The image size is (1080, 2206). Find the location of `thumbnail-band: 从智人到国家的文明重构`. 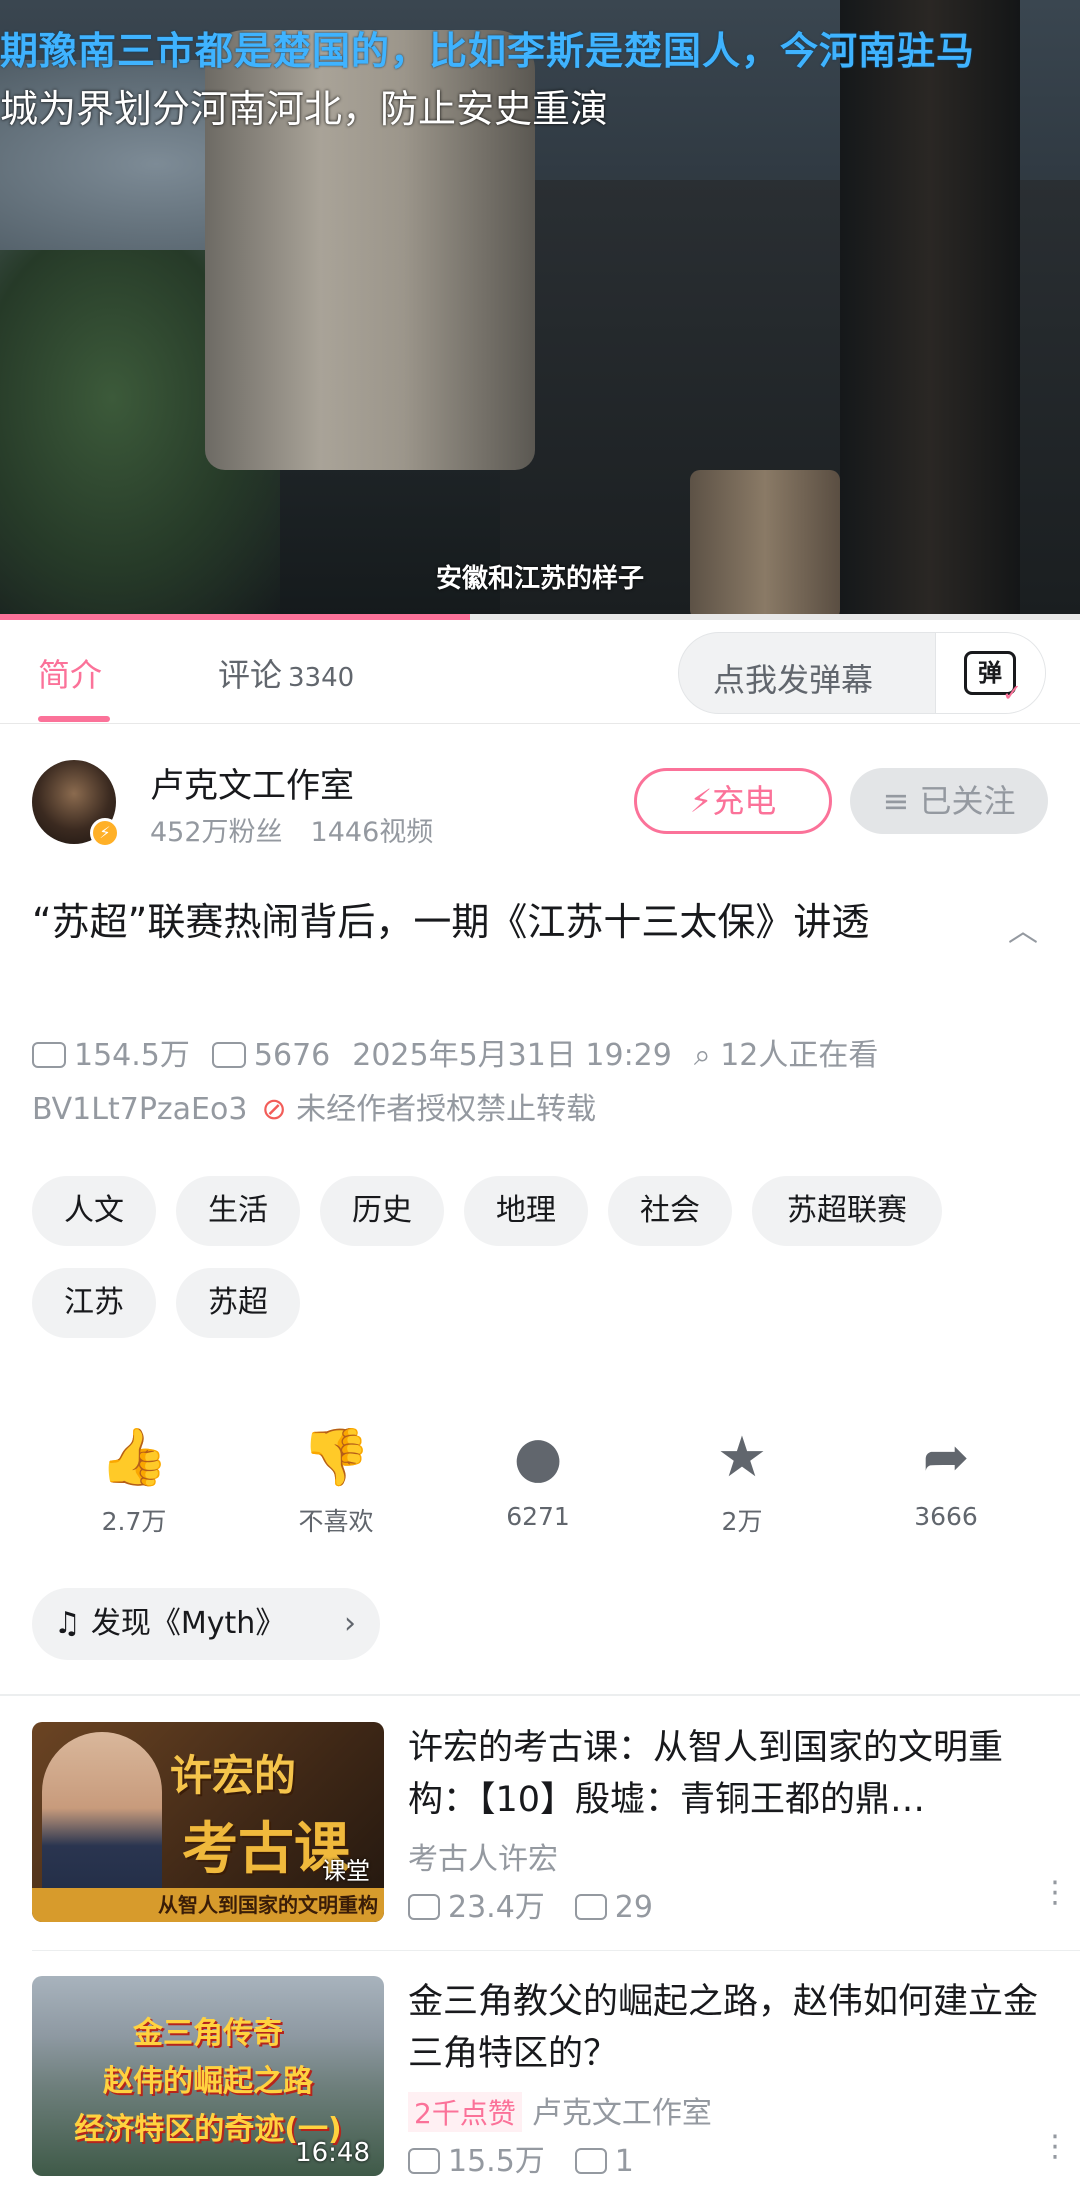

thumbnail-band: 从智人到国家的文明重构 is located at coordinates (208, 1905).